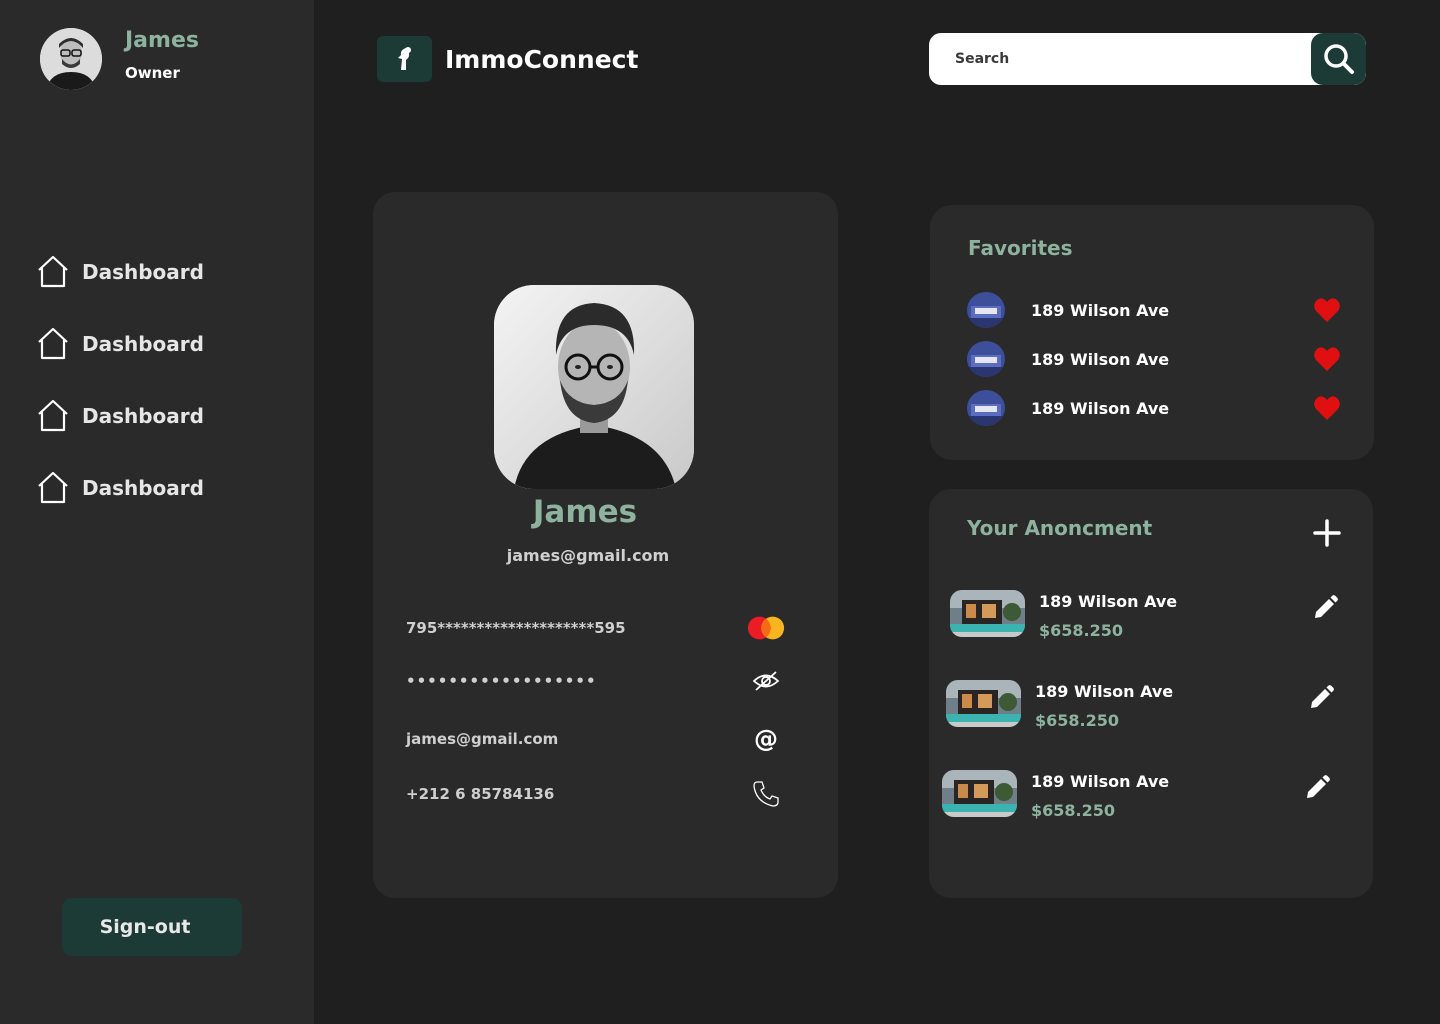  Describe the element at coordinates (501, 681) in the screenshot. I see `password-mask: ••••••••••••••••••` at that location.